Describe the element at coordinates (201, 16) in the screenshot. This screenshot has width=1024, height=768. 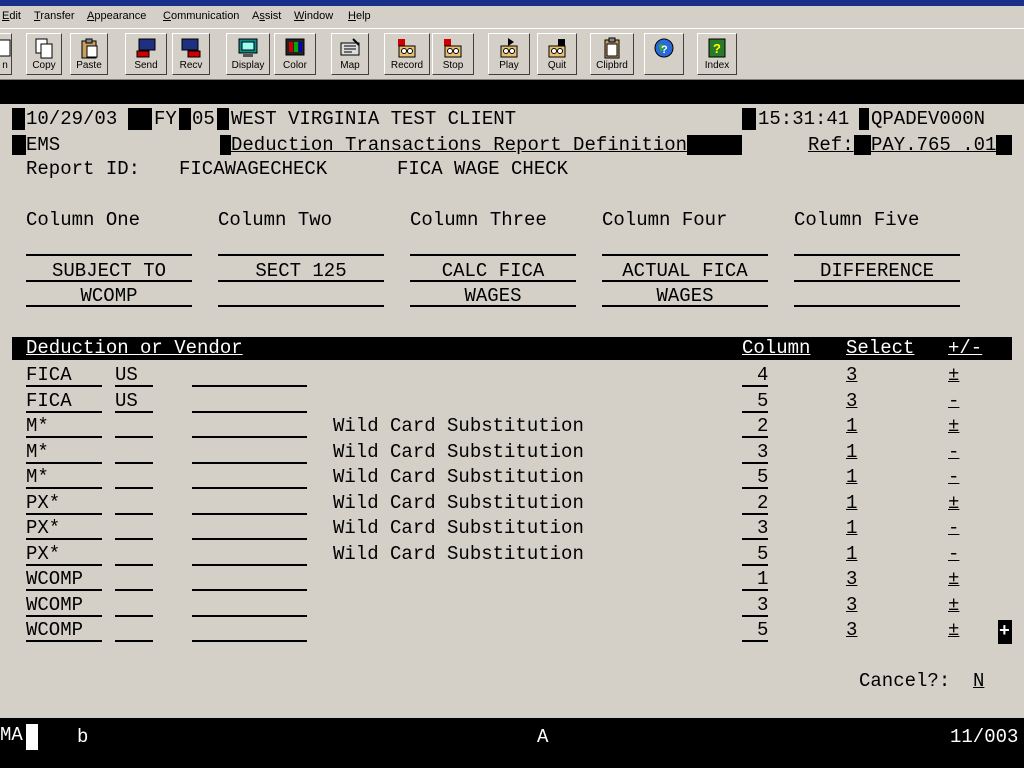
I see `menu-communication: Communication` at that location.